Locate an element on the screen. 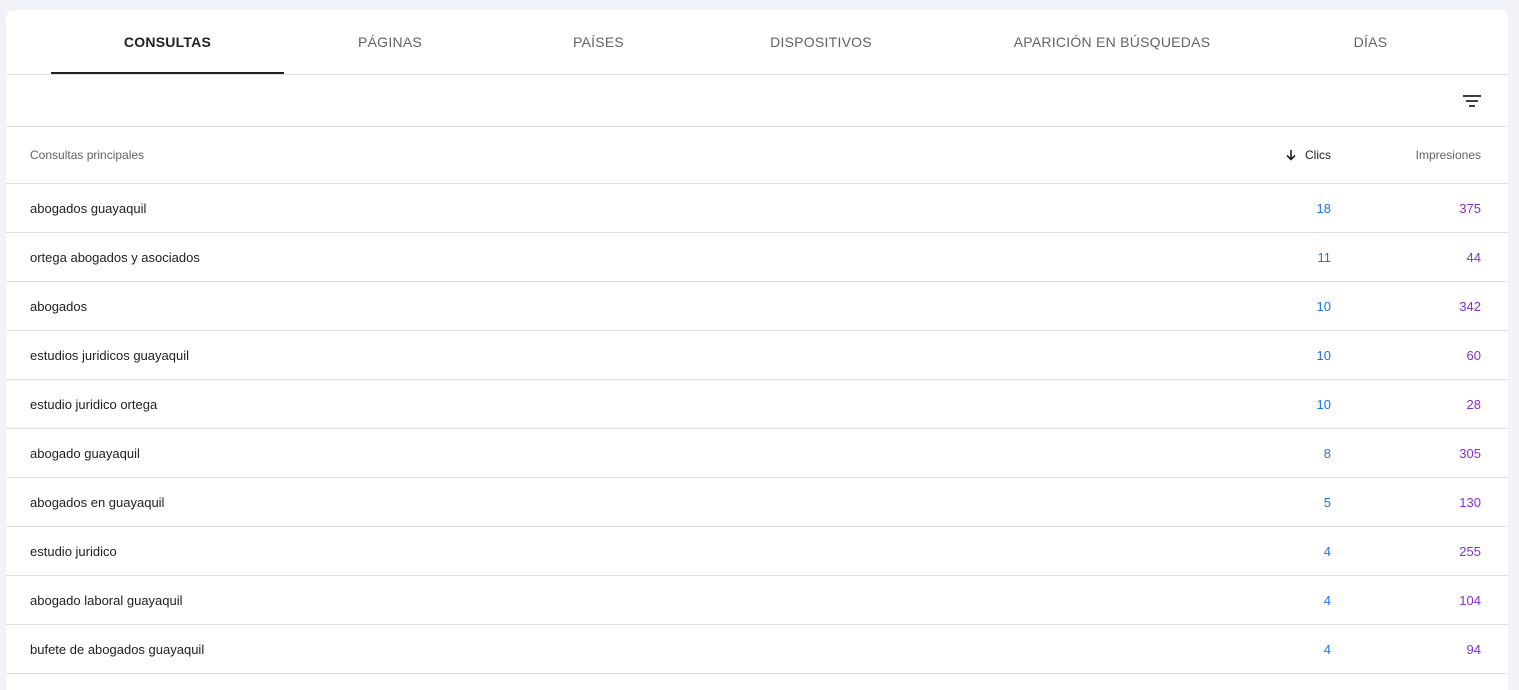  row-impressions: 255 is located at coordinates (1470, 551).